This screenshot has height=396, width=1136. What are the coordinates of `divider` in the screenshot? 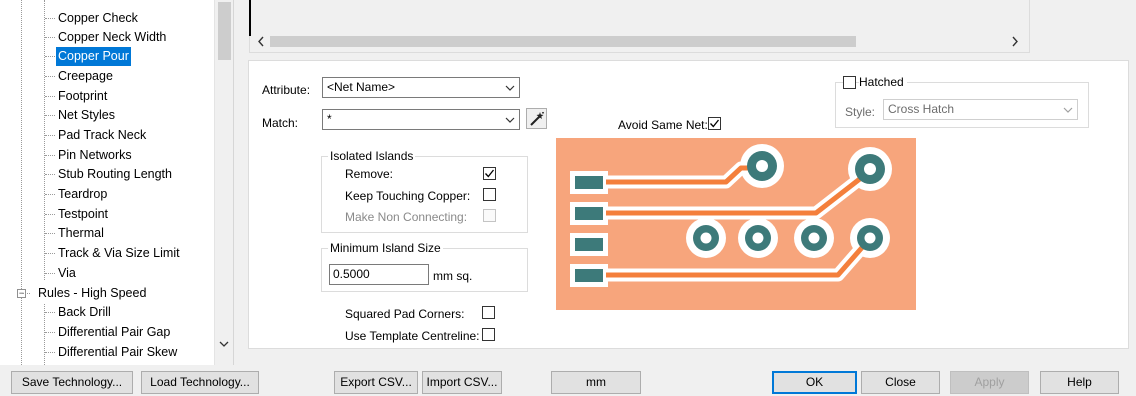 It's located at (250, 18).